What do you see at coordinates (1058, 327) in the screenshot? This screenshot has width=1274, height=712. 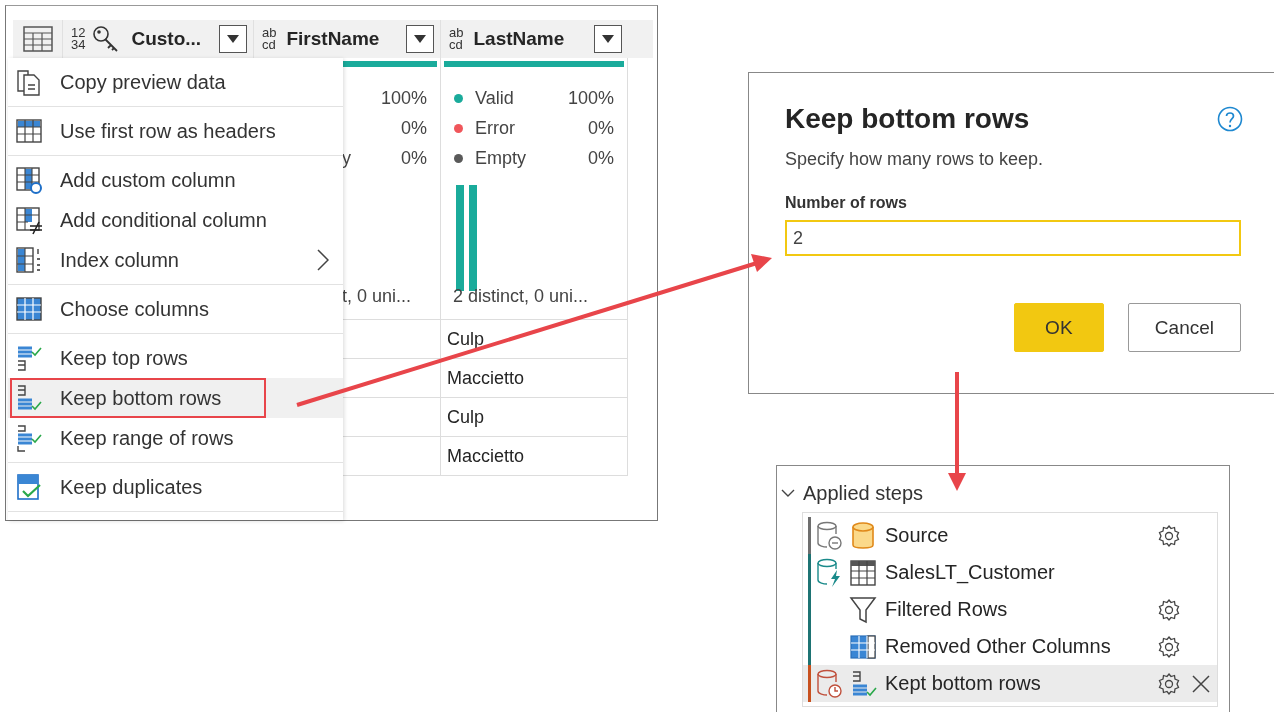 I see `ok-button: OK` at bounding box center [1058, 327].